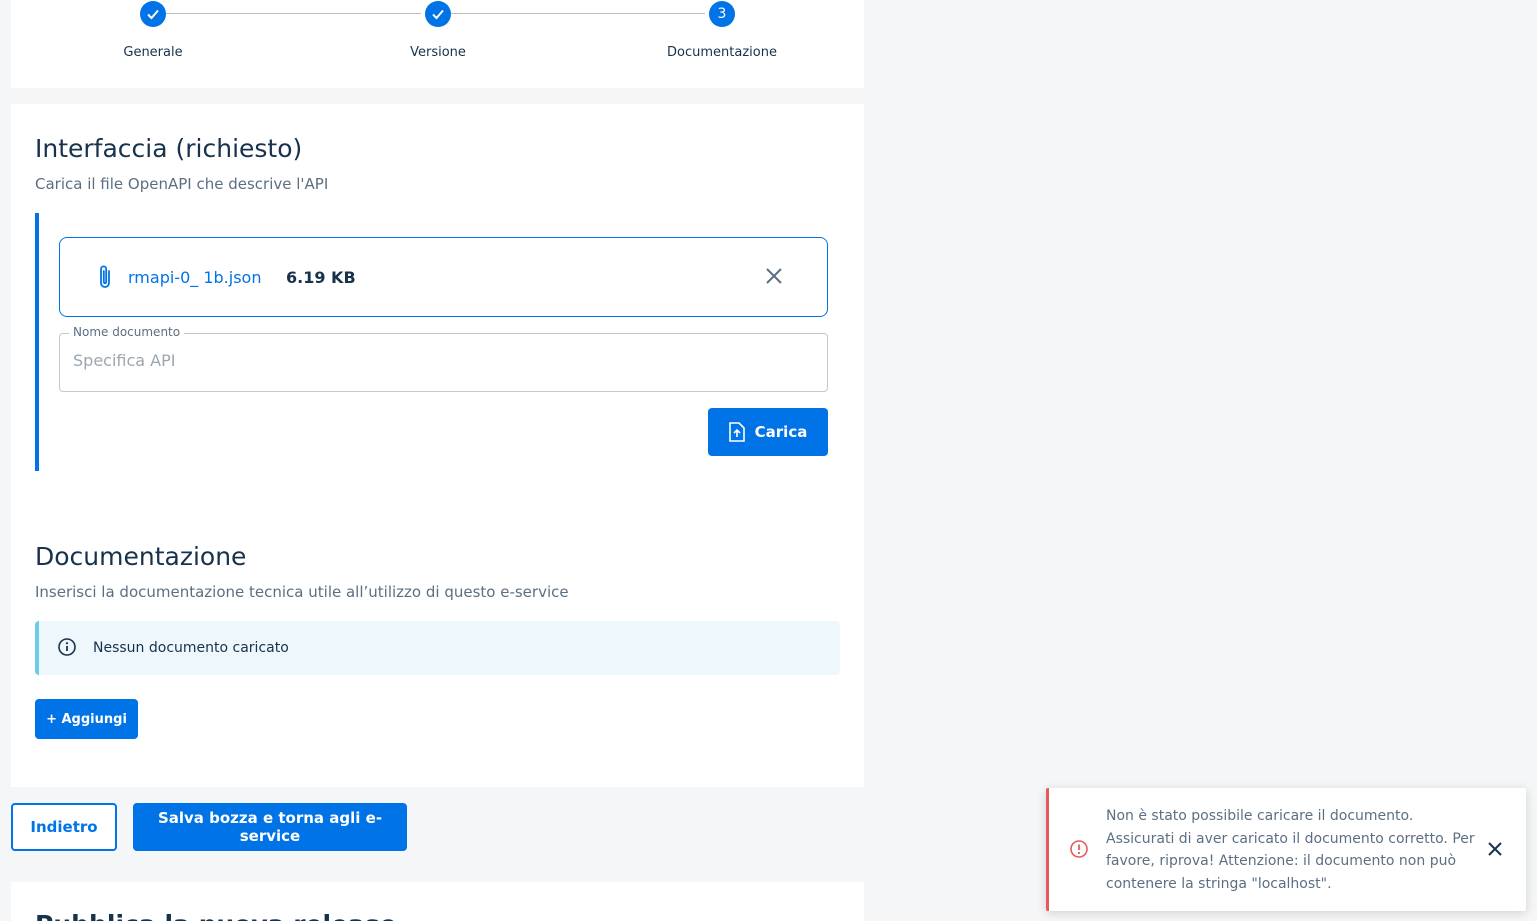 The width and height of the screenshot is (1537, 921). Describe the element at coordinates (86, 719) in the screenshot. I see `add-document-button: + Aggiungi` at that location.